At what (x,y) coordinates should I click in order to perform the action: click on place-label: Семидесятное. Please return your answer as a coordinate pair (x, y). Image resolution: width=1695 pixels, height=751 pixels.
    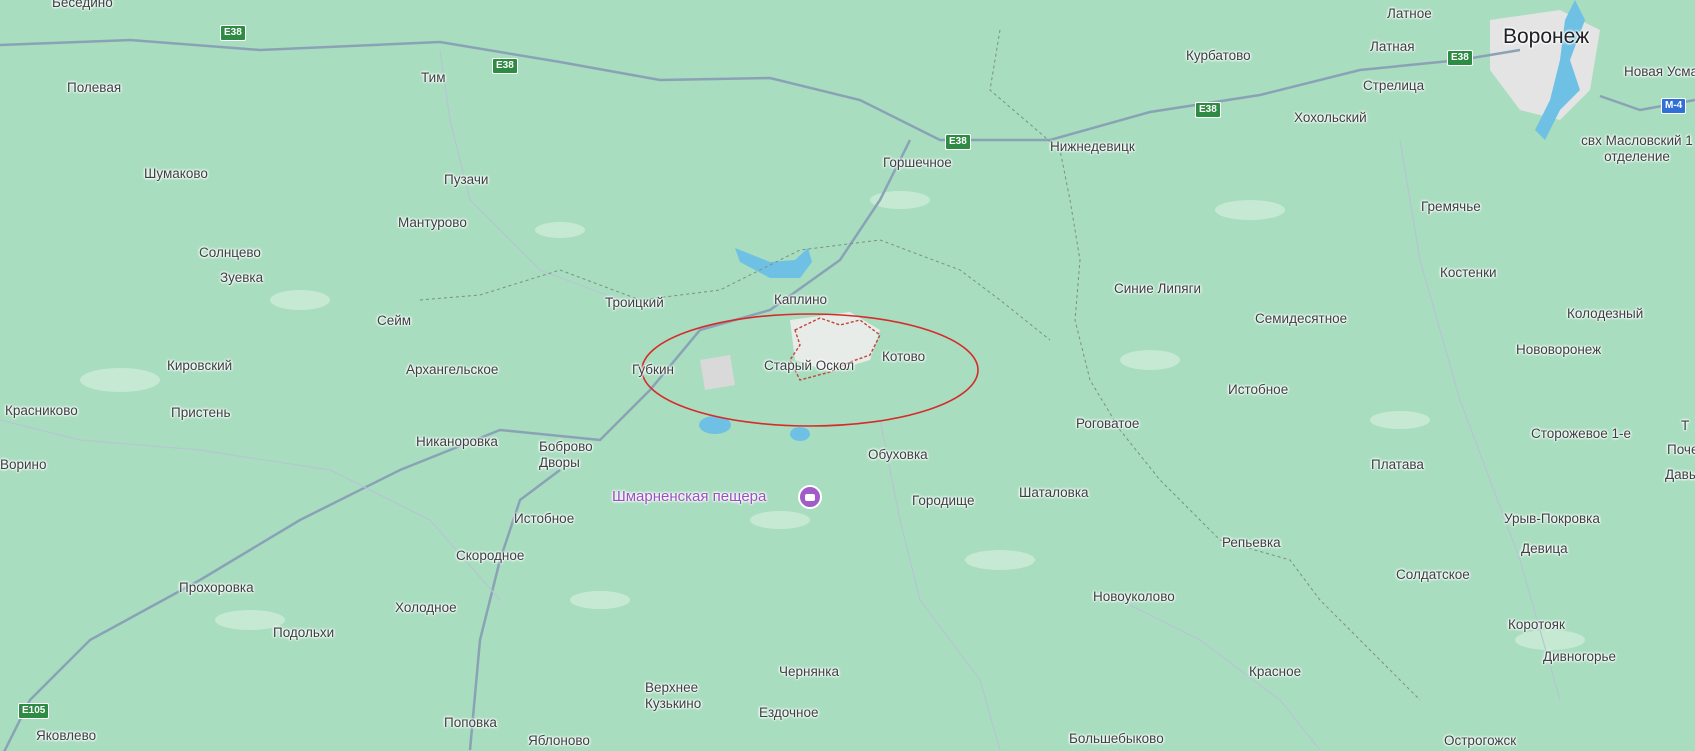
    Looking at the image, I should click on (1301, 319).